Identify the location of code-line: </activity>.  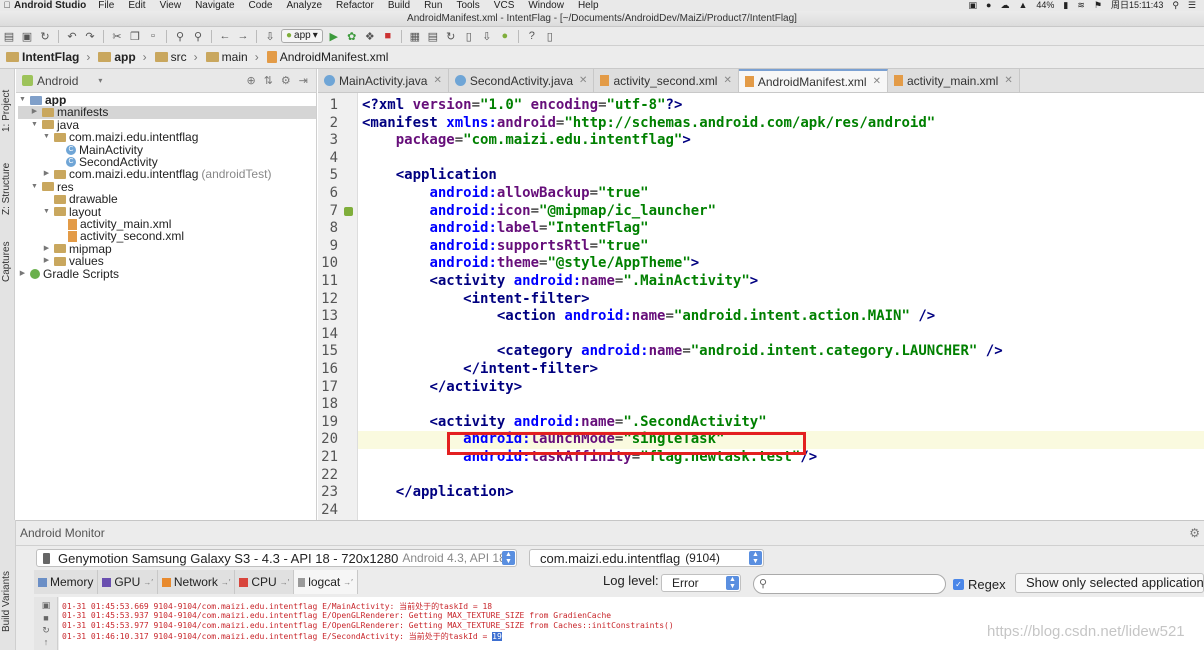
(442, 388).